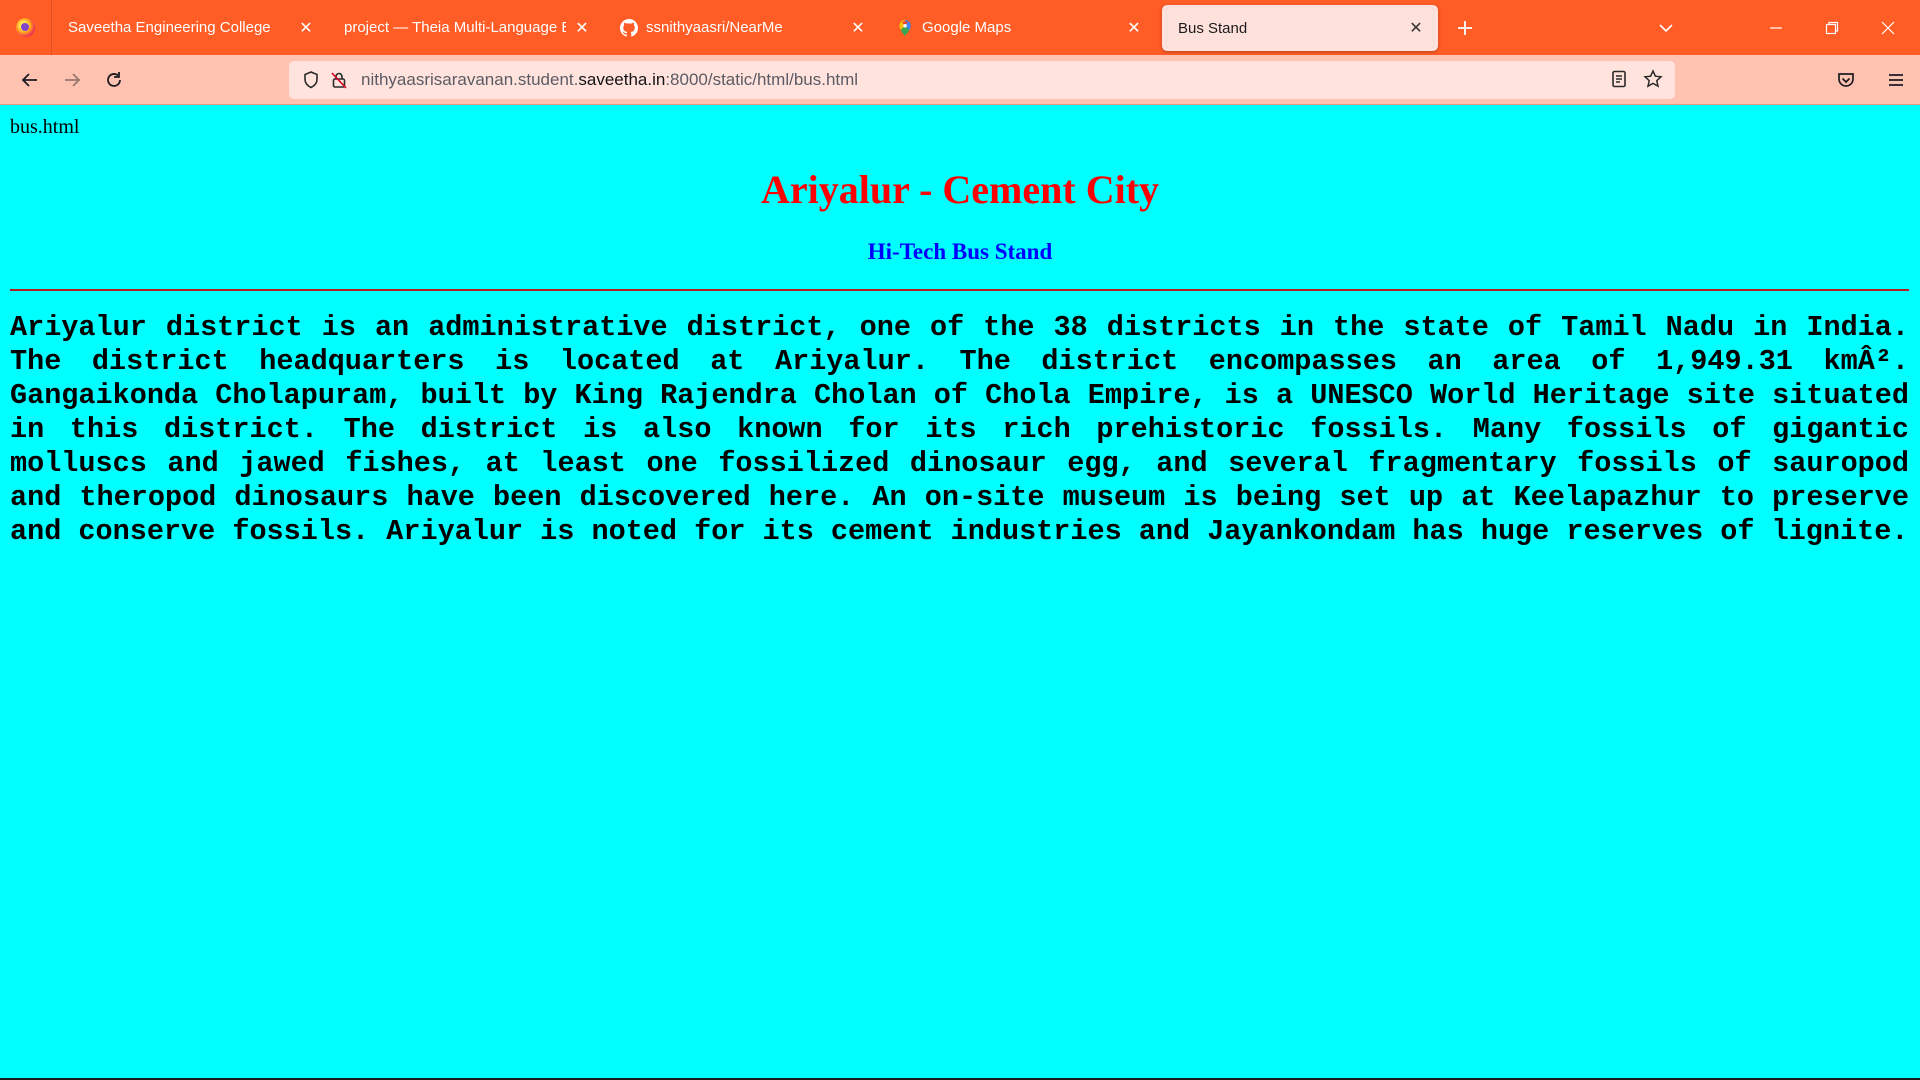 This screenshot has width=1920, height=1080. I want to click on minimize-icon, so click(1776, 27).